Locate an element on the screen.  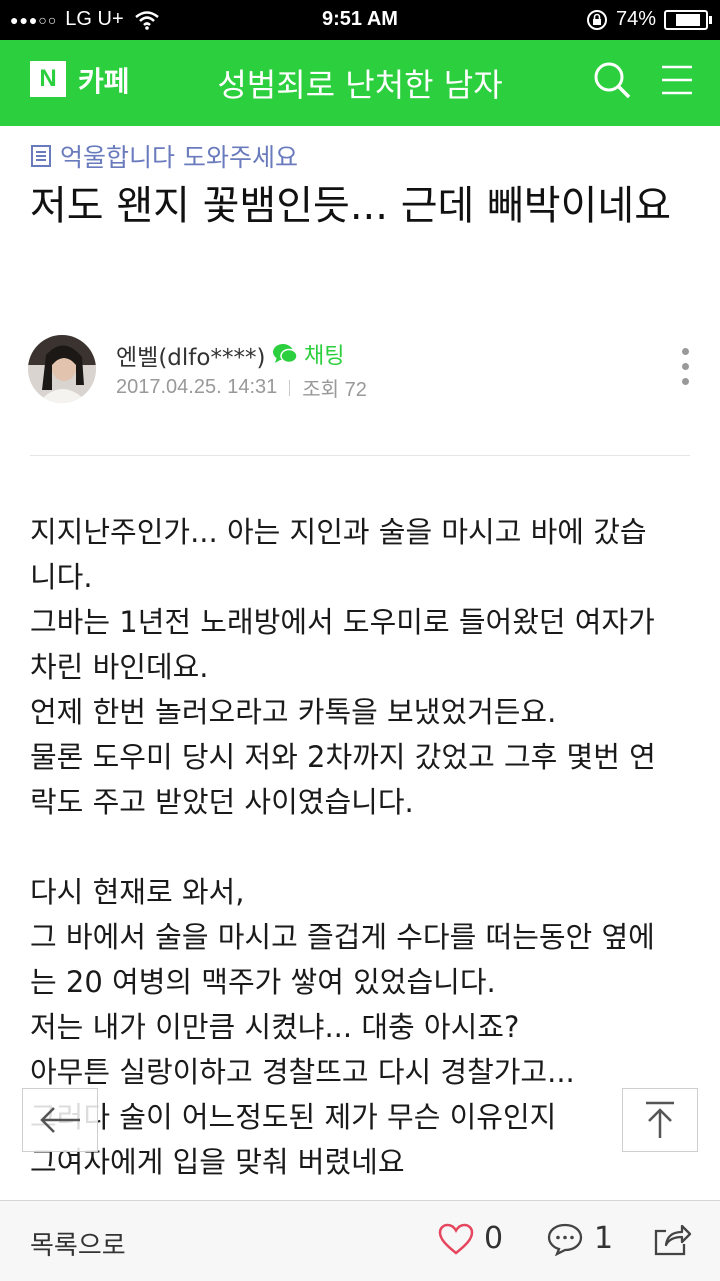
cafe-title: 성범죄로 난처한 남자 is located at coordinates (360, 83).